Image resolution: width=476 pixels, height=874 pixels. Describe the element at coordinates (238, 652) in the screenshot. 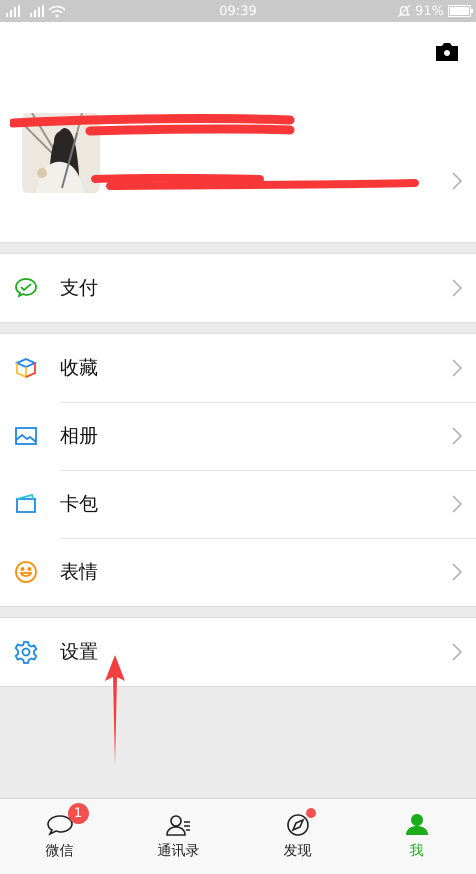

I see `menu-item: 设置` at that location.